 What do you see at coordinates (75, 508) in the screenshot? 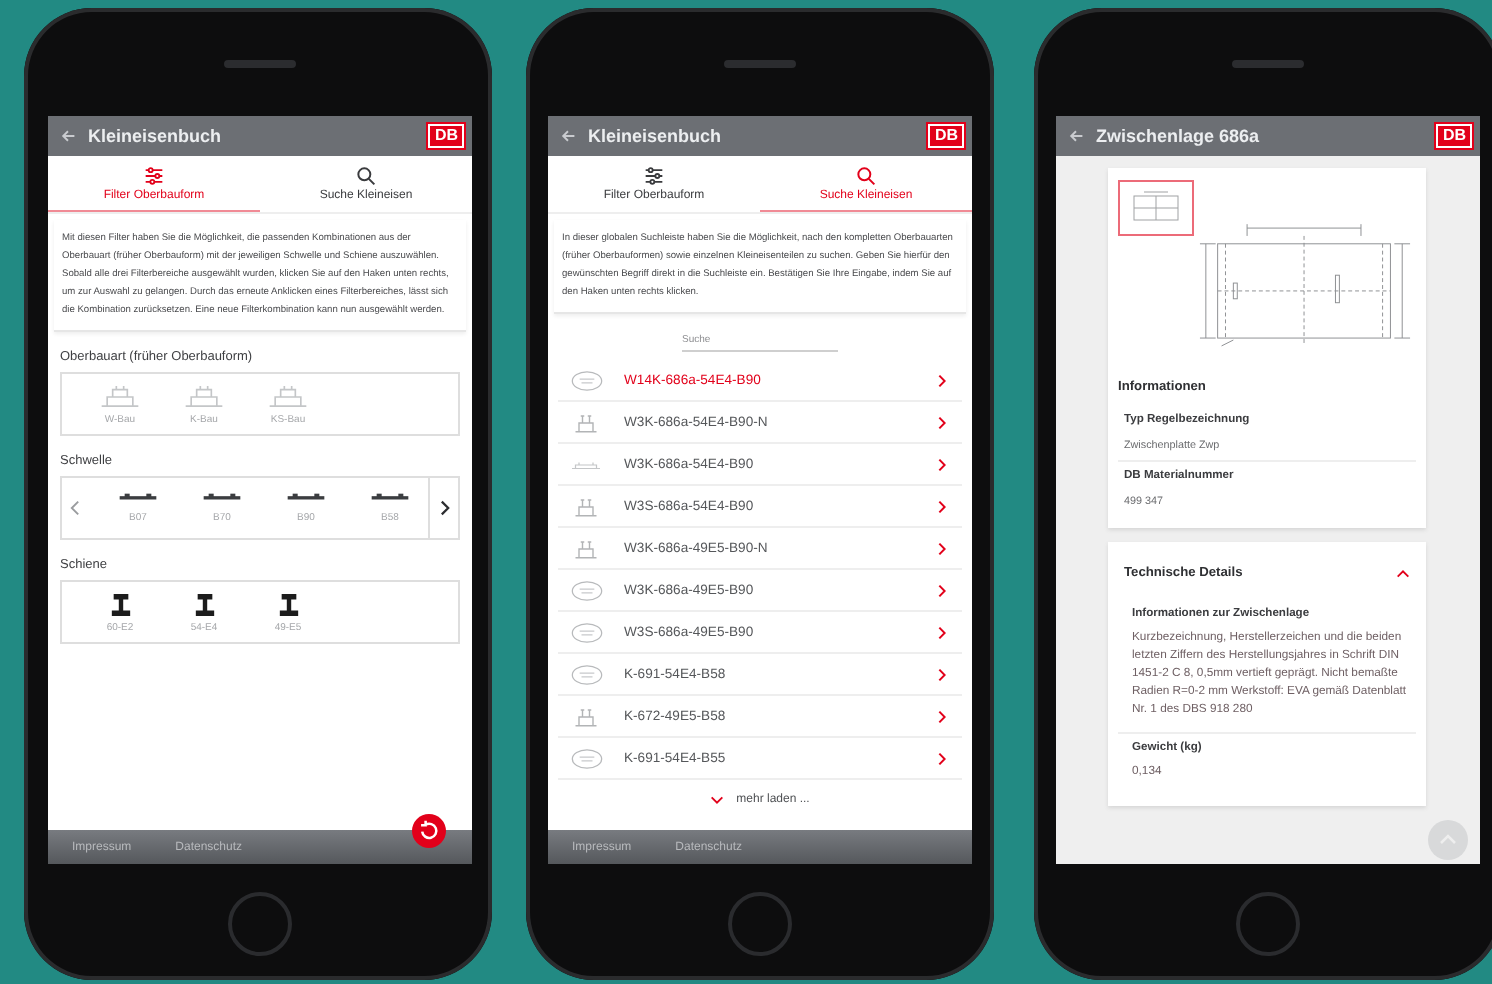
I see `chevron-left-icon` at bounding box center [75, 508].